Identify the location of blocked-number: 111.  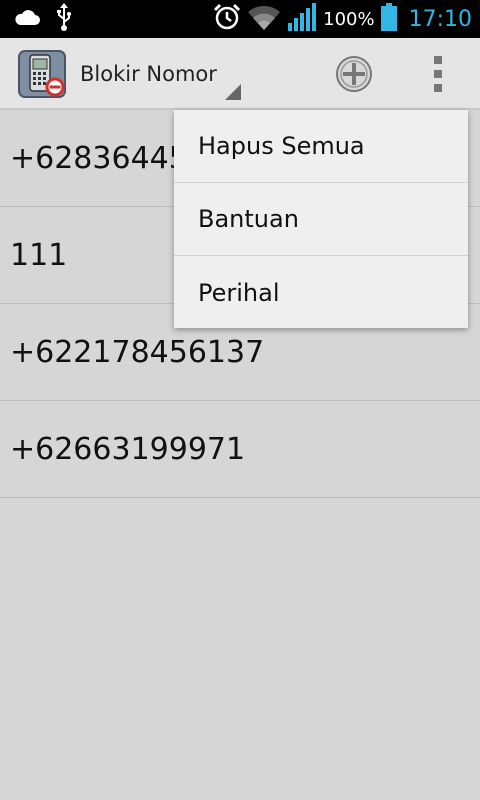
(39, 255).